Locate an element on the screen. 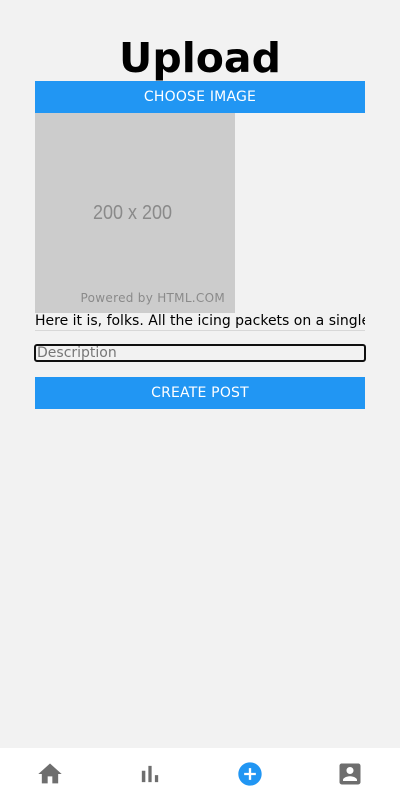 The height and width of the screenshot is (800, 400). add-circle-icon is located at coordinates (250, 774).